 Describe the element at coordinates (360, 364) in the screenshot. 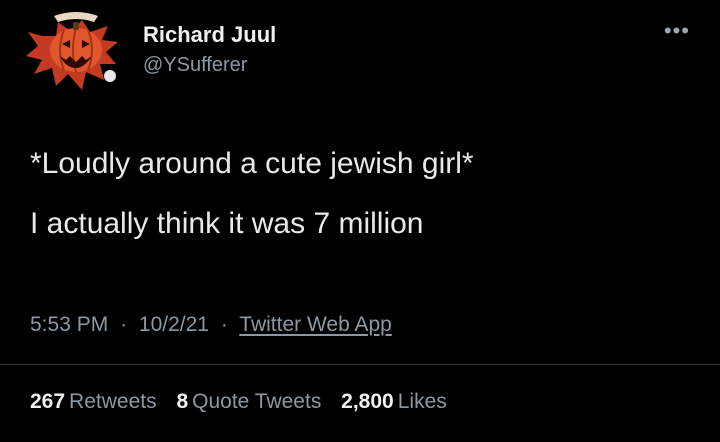

I see `divider` at that location.